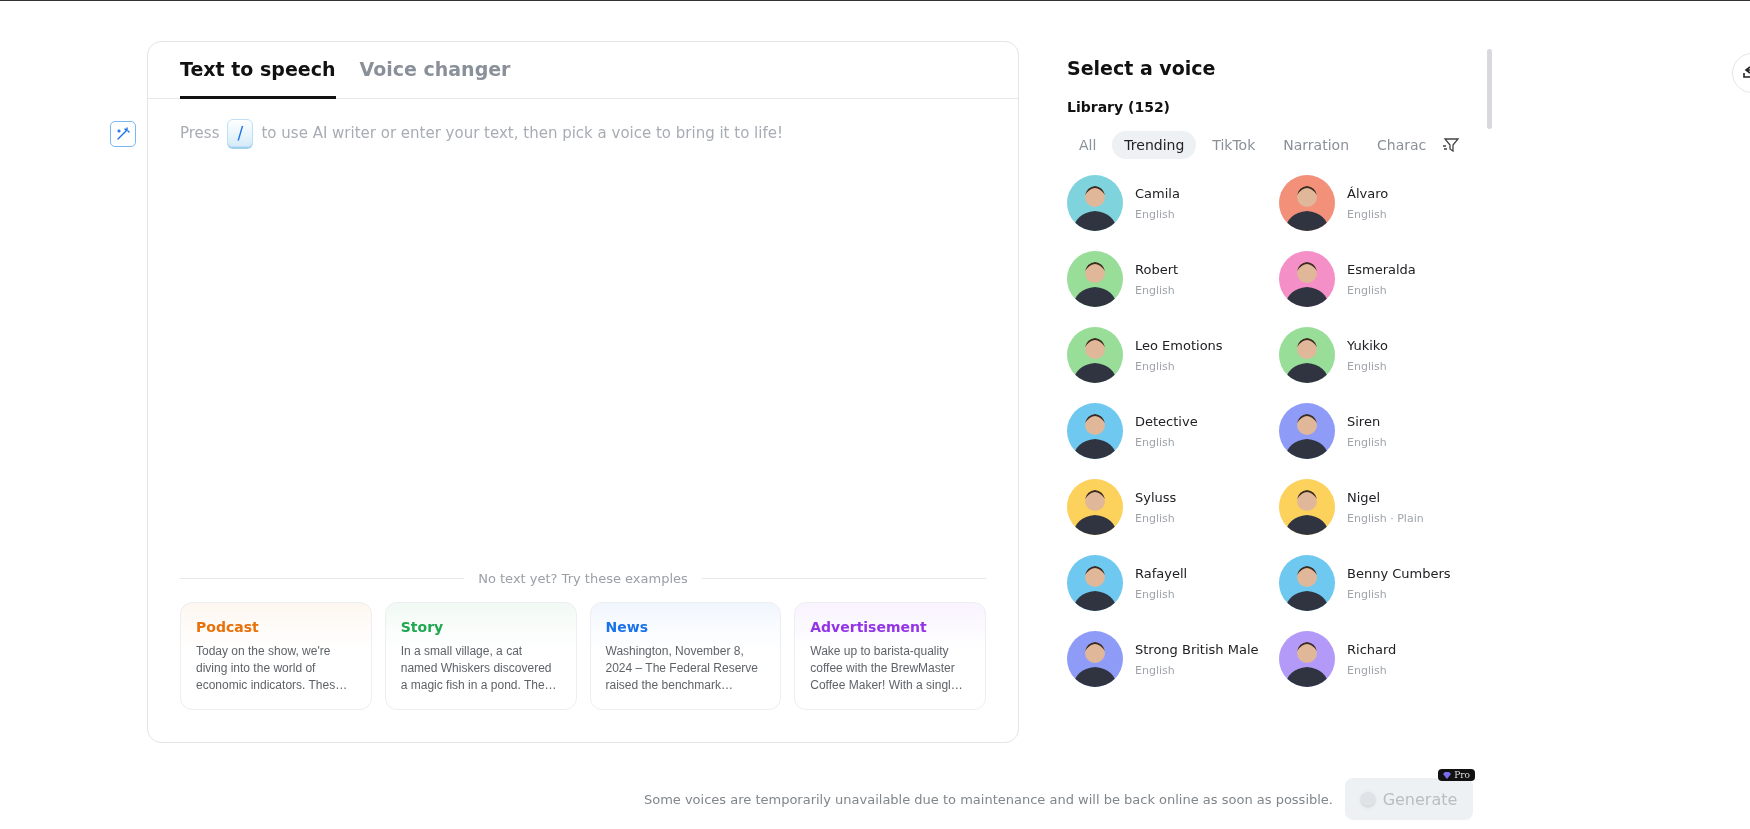 Image resolution: width=1750 pixels, height=829 pixels. Describe the element at coordinates (1157, 269) in the screenshot. I see `voice-name: Robert` at that location.